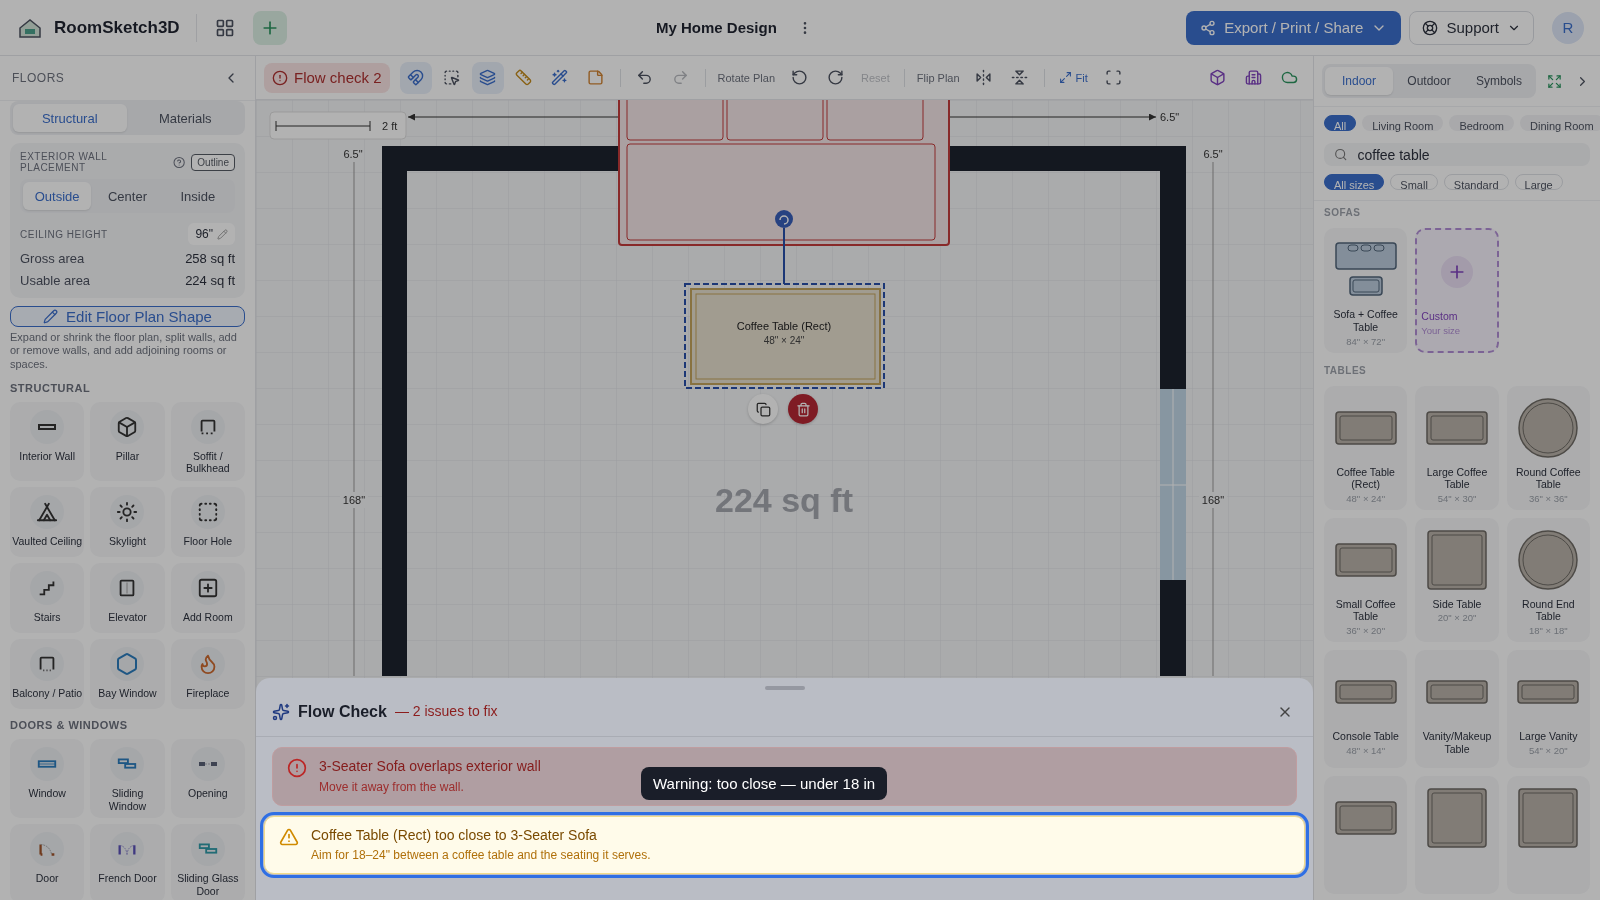 This screenshot has width=1600, height=900. I want to click on round-table-icon, so click(1548, 427).